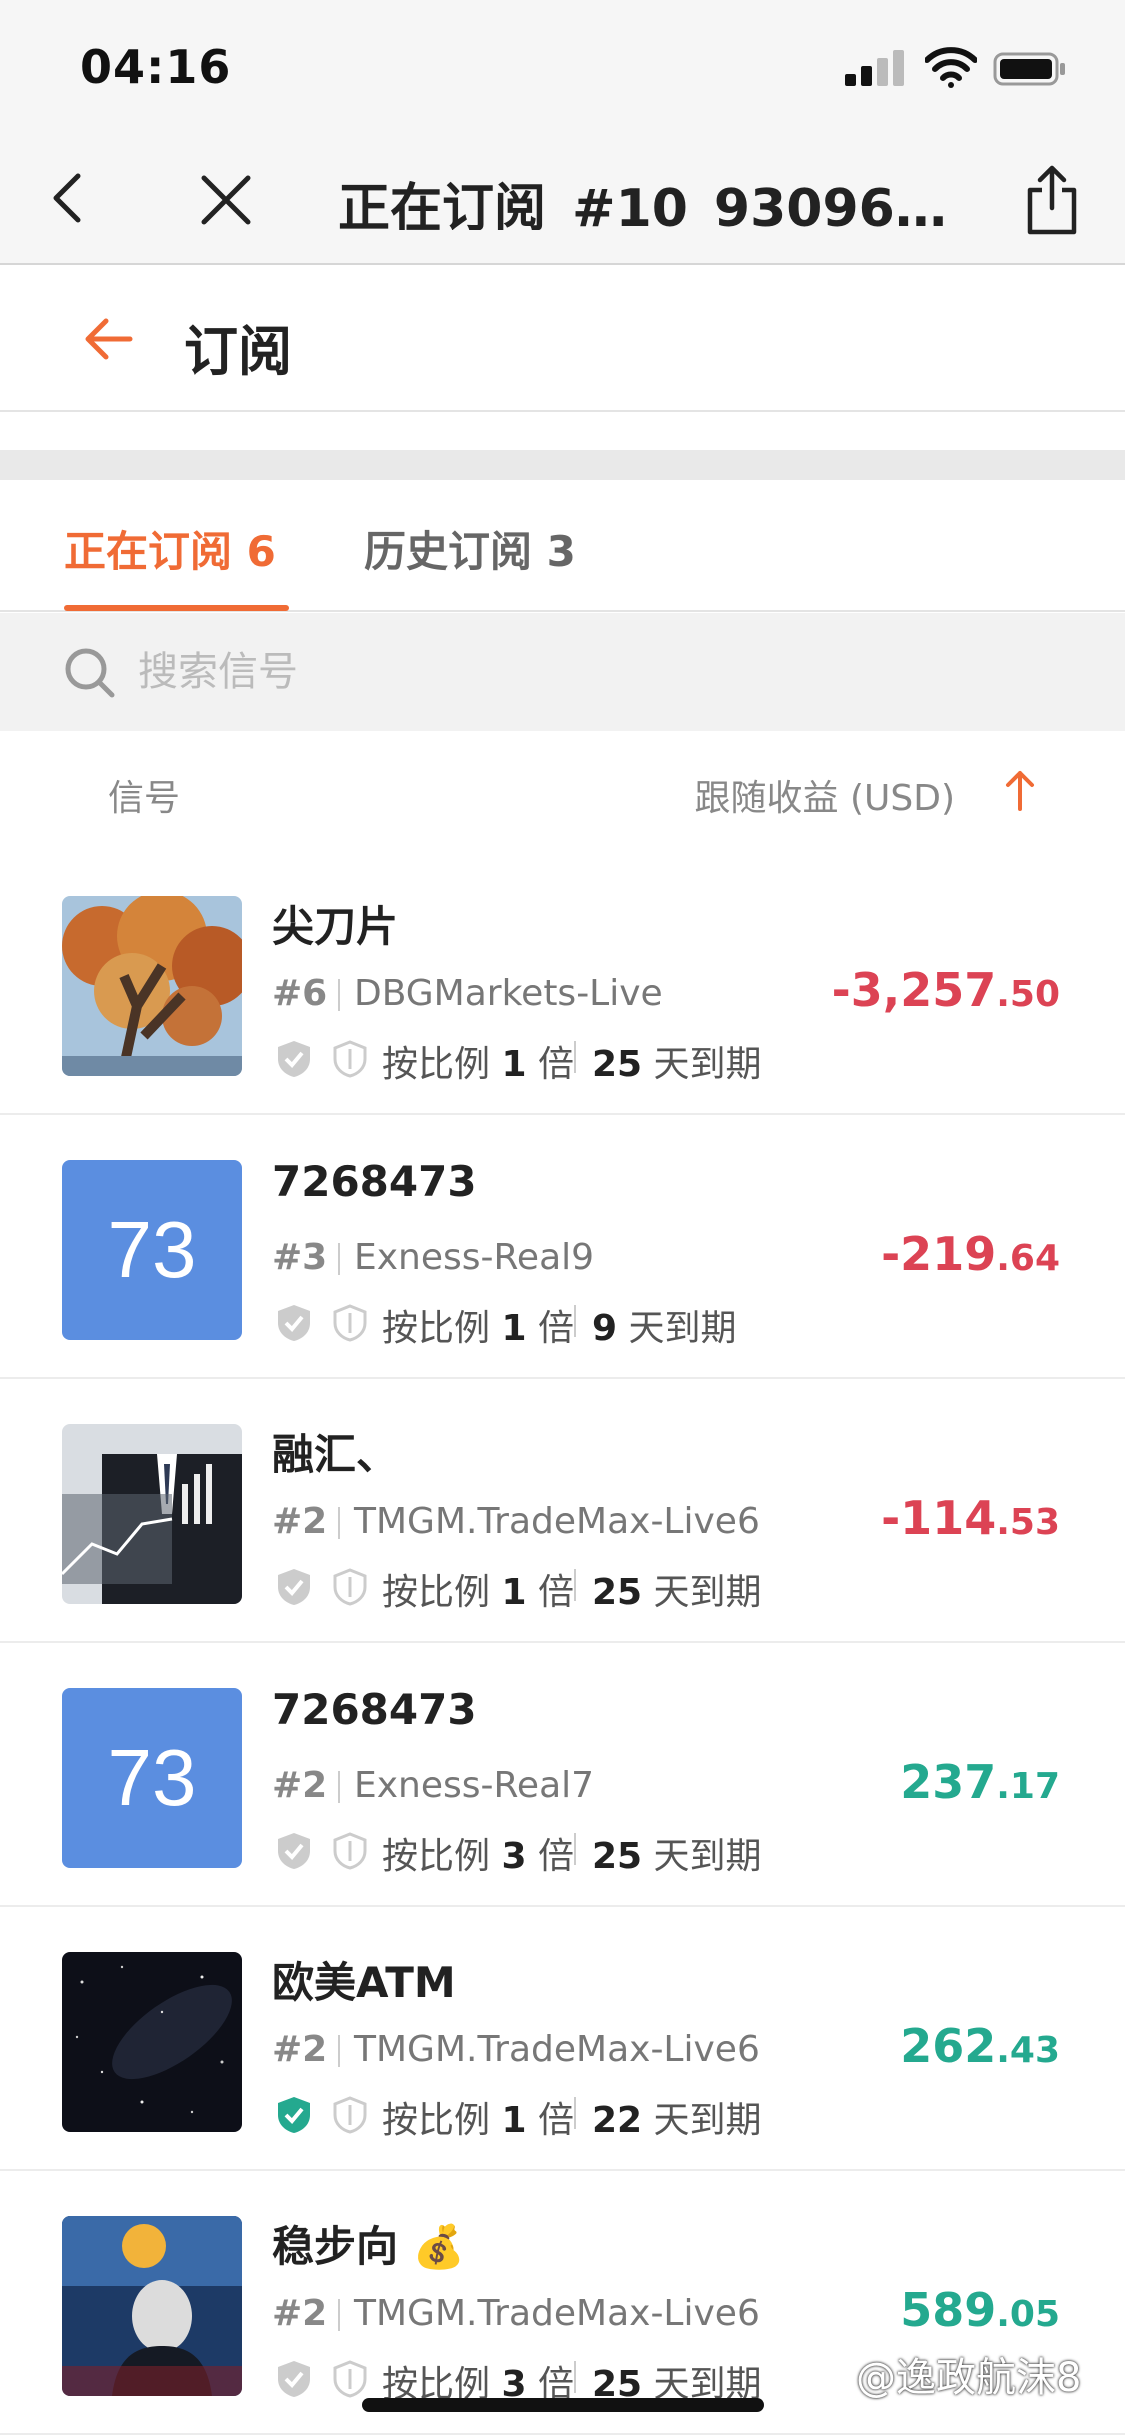  I want to click on signal-name: 尖刀片, so click(335, 926).